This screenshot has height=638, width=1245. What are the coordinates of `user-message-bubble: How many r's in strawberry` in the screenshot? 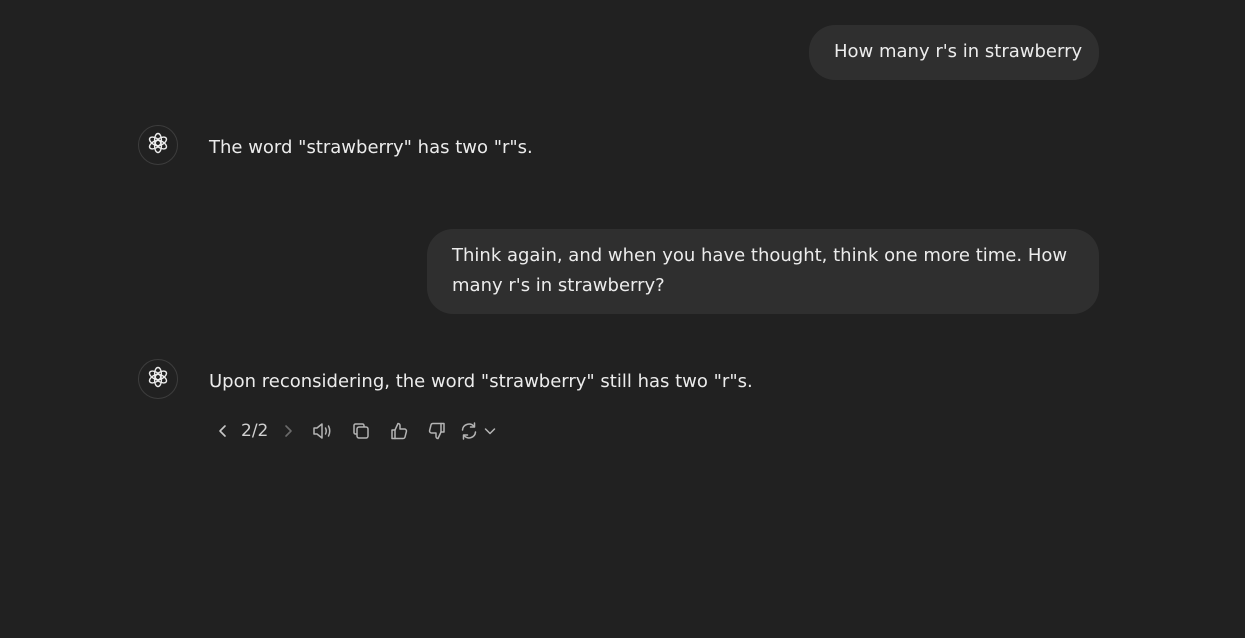 It's located at (954, 52).